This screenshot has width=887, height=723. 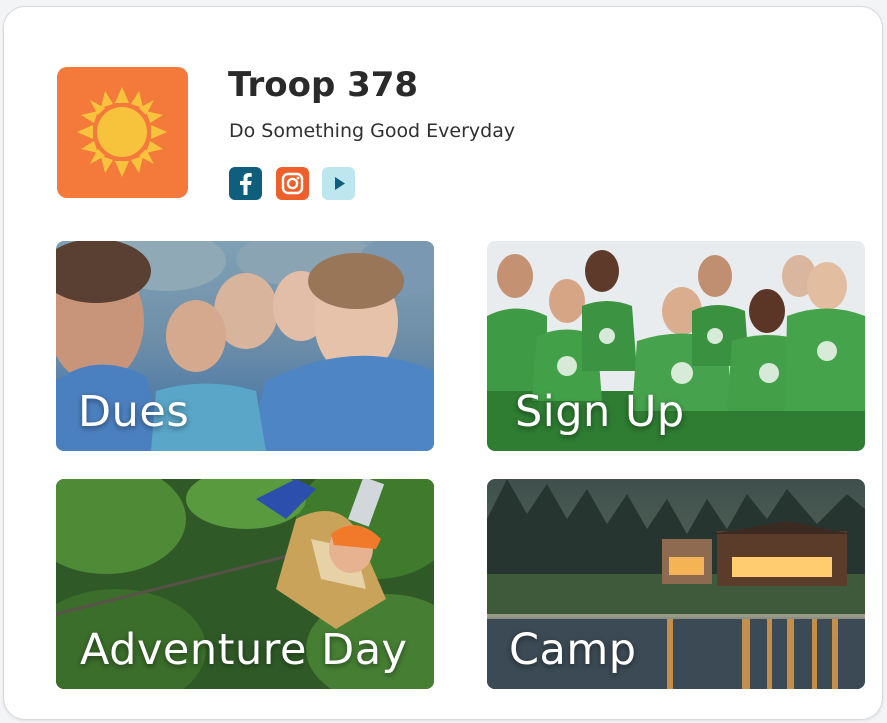 What do you see at coordinates (323, 85) in the screenshot?
I see `troop-name: Troop 378` at bounding box center [323, 85].